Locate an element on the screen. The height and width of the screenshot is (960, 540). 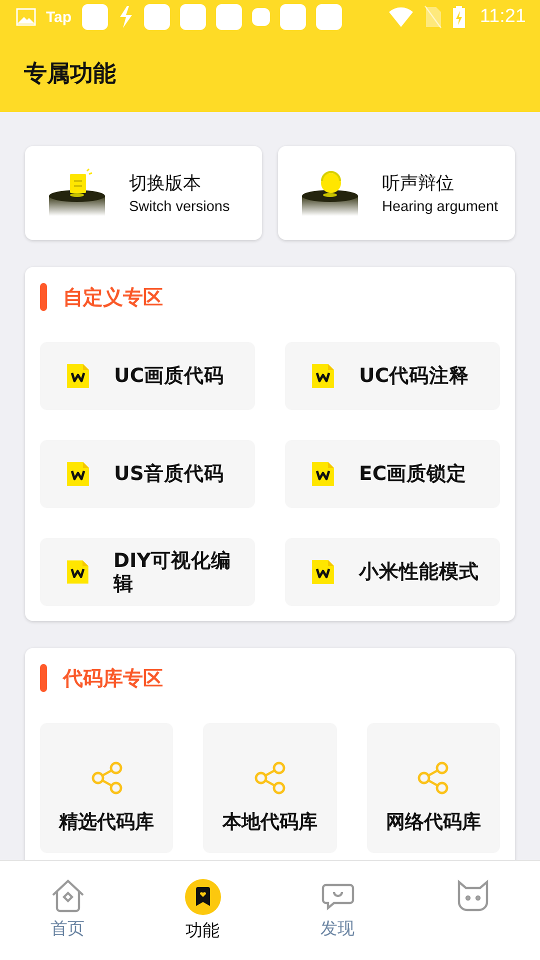
library-tile: 网络代码库 is located at coordinates (433, 788).